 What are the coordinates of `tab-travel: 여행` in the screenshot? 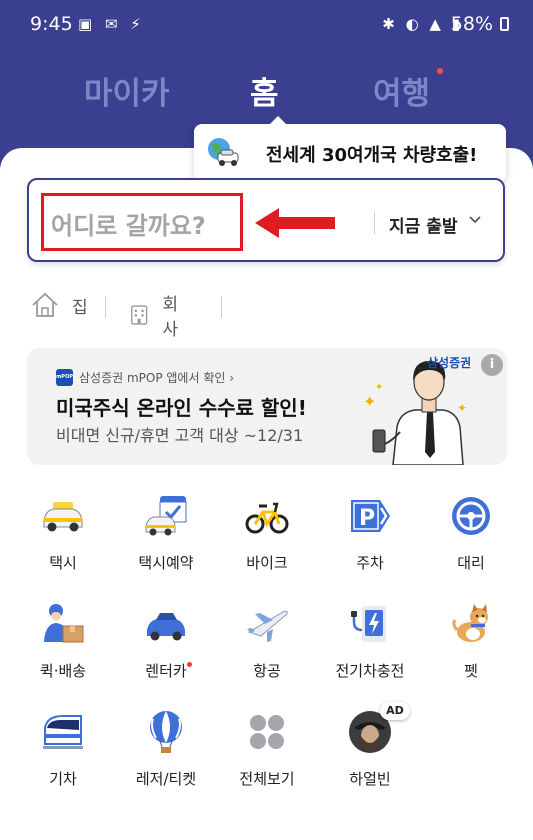 It's located at (401, 90).